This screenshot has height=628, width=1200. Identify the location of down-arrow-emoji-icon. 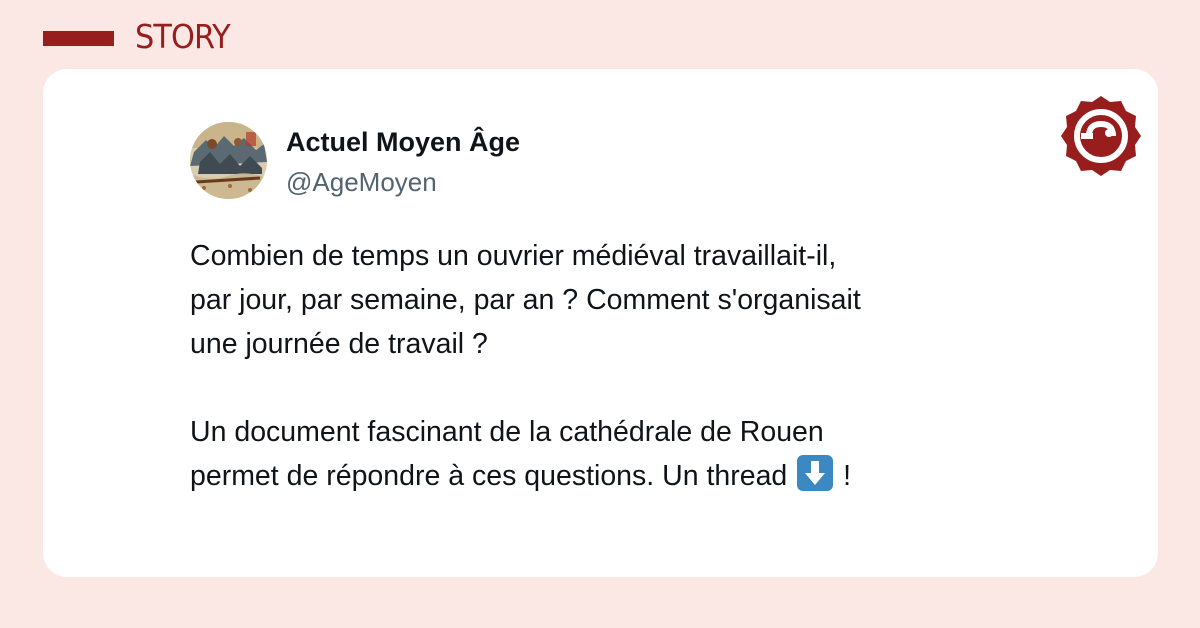
(815, 473).